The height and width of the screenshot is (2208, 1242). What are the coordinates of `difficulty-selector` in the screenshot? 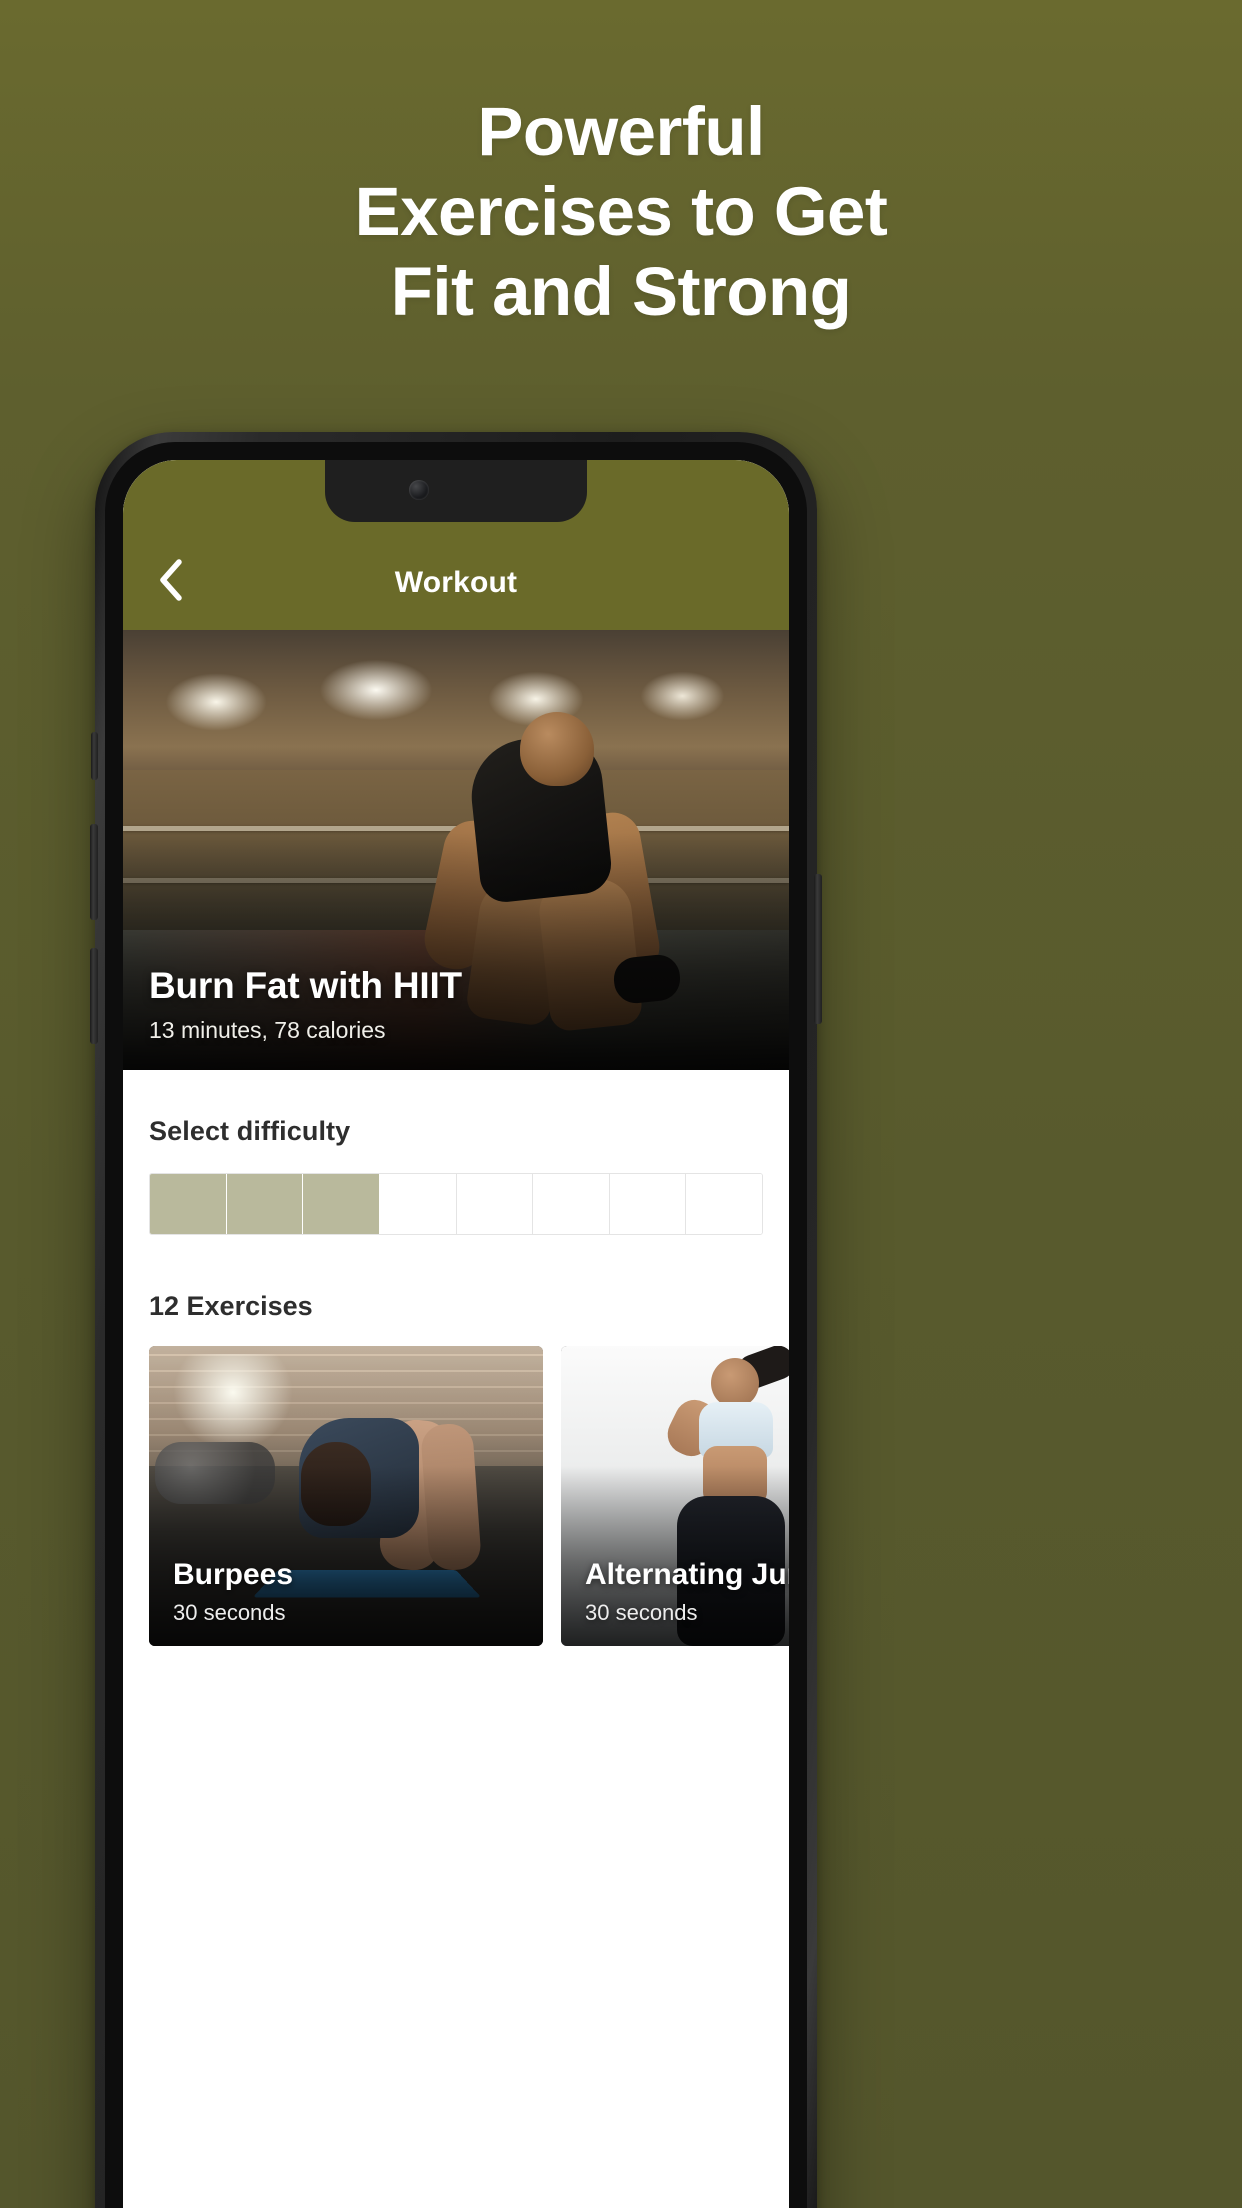 It's located at (456, 1204).